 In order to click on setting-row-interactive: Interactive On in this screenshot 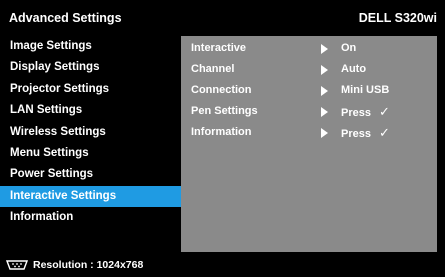, I will do `click(309, 48)`.